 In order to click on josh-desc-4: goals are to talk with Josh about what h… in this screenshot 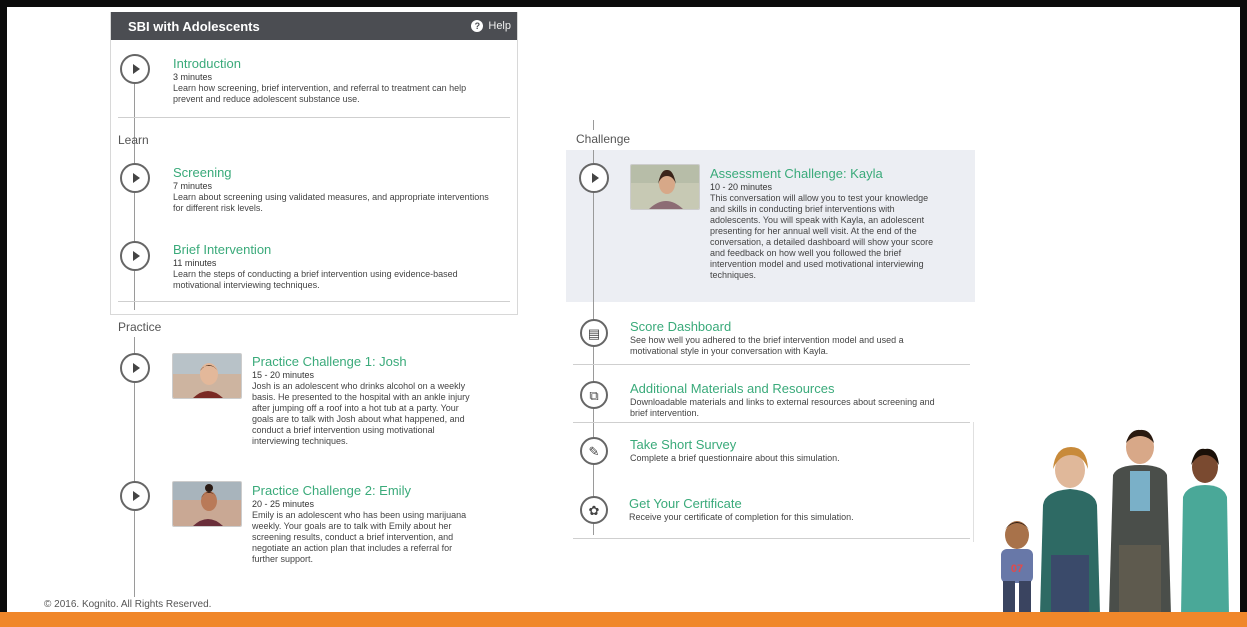, I will do `click(358, 419)`.